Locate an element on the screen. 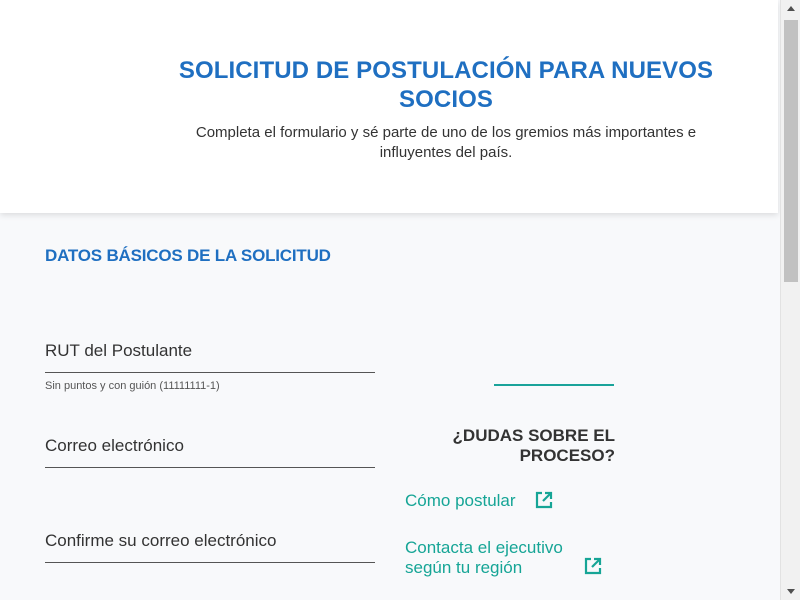  how-to-apply-link: Cómo postular is located at coordinates (470, 501).